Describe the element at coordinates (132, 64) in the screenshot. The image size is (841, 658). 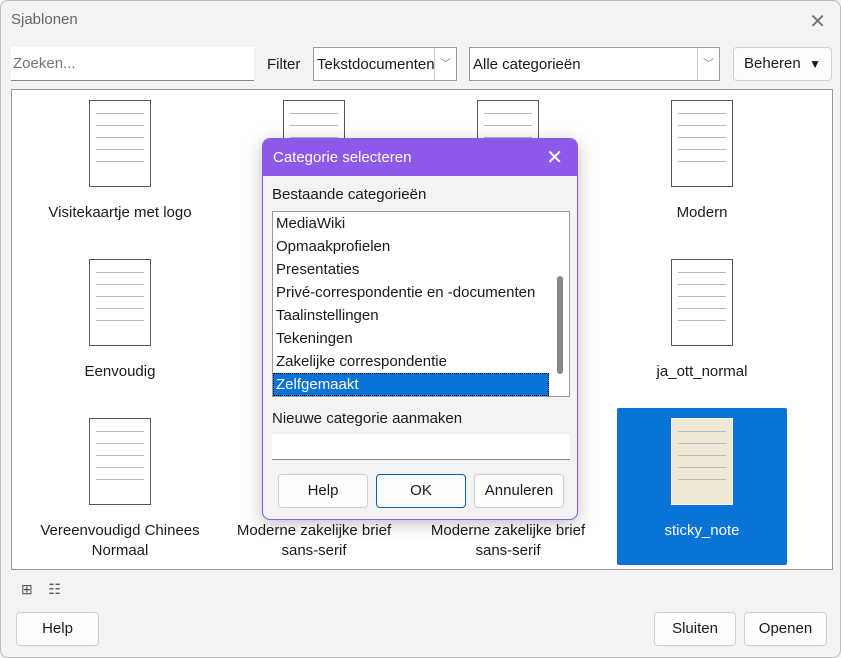
I see `search-input` at that location.